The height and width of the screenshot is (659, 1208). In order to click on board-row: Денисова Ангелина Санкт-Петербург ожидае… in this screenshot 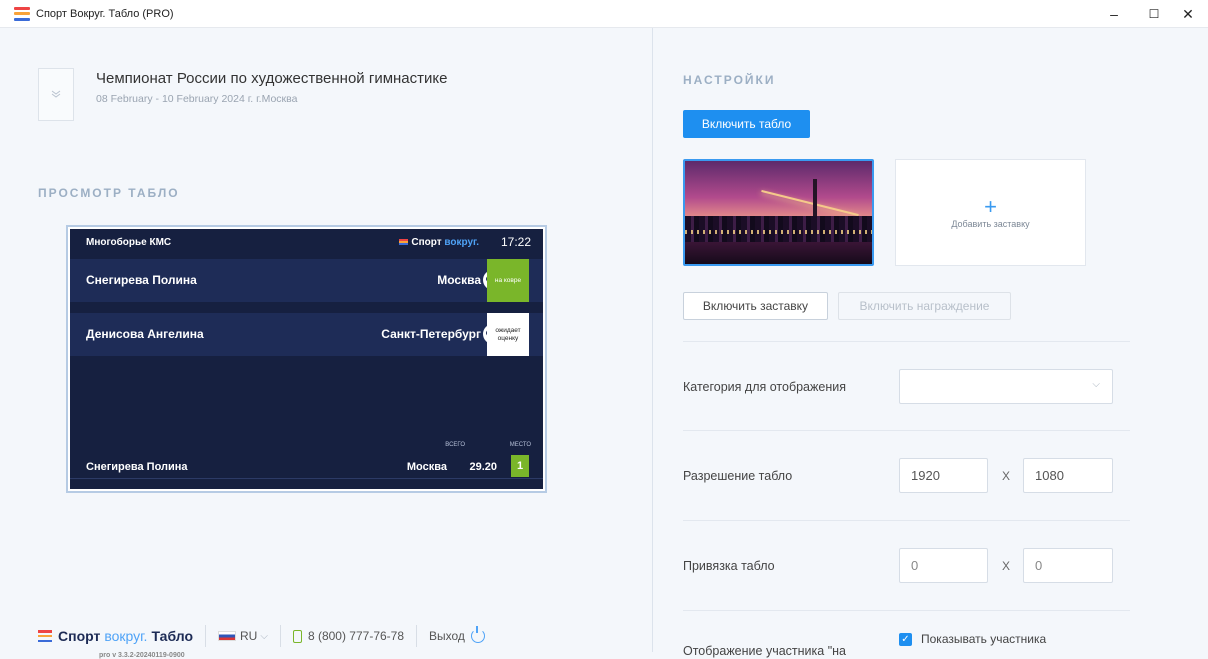, I will do `click(306, 334)`.